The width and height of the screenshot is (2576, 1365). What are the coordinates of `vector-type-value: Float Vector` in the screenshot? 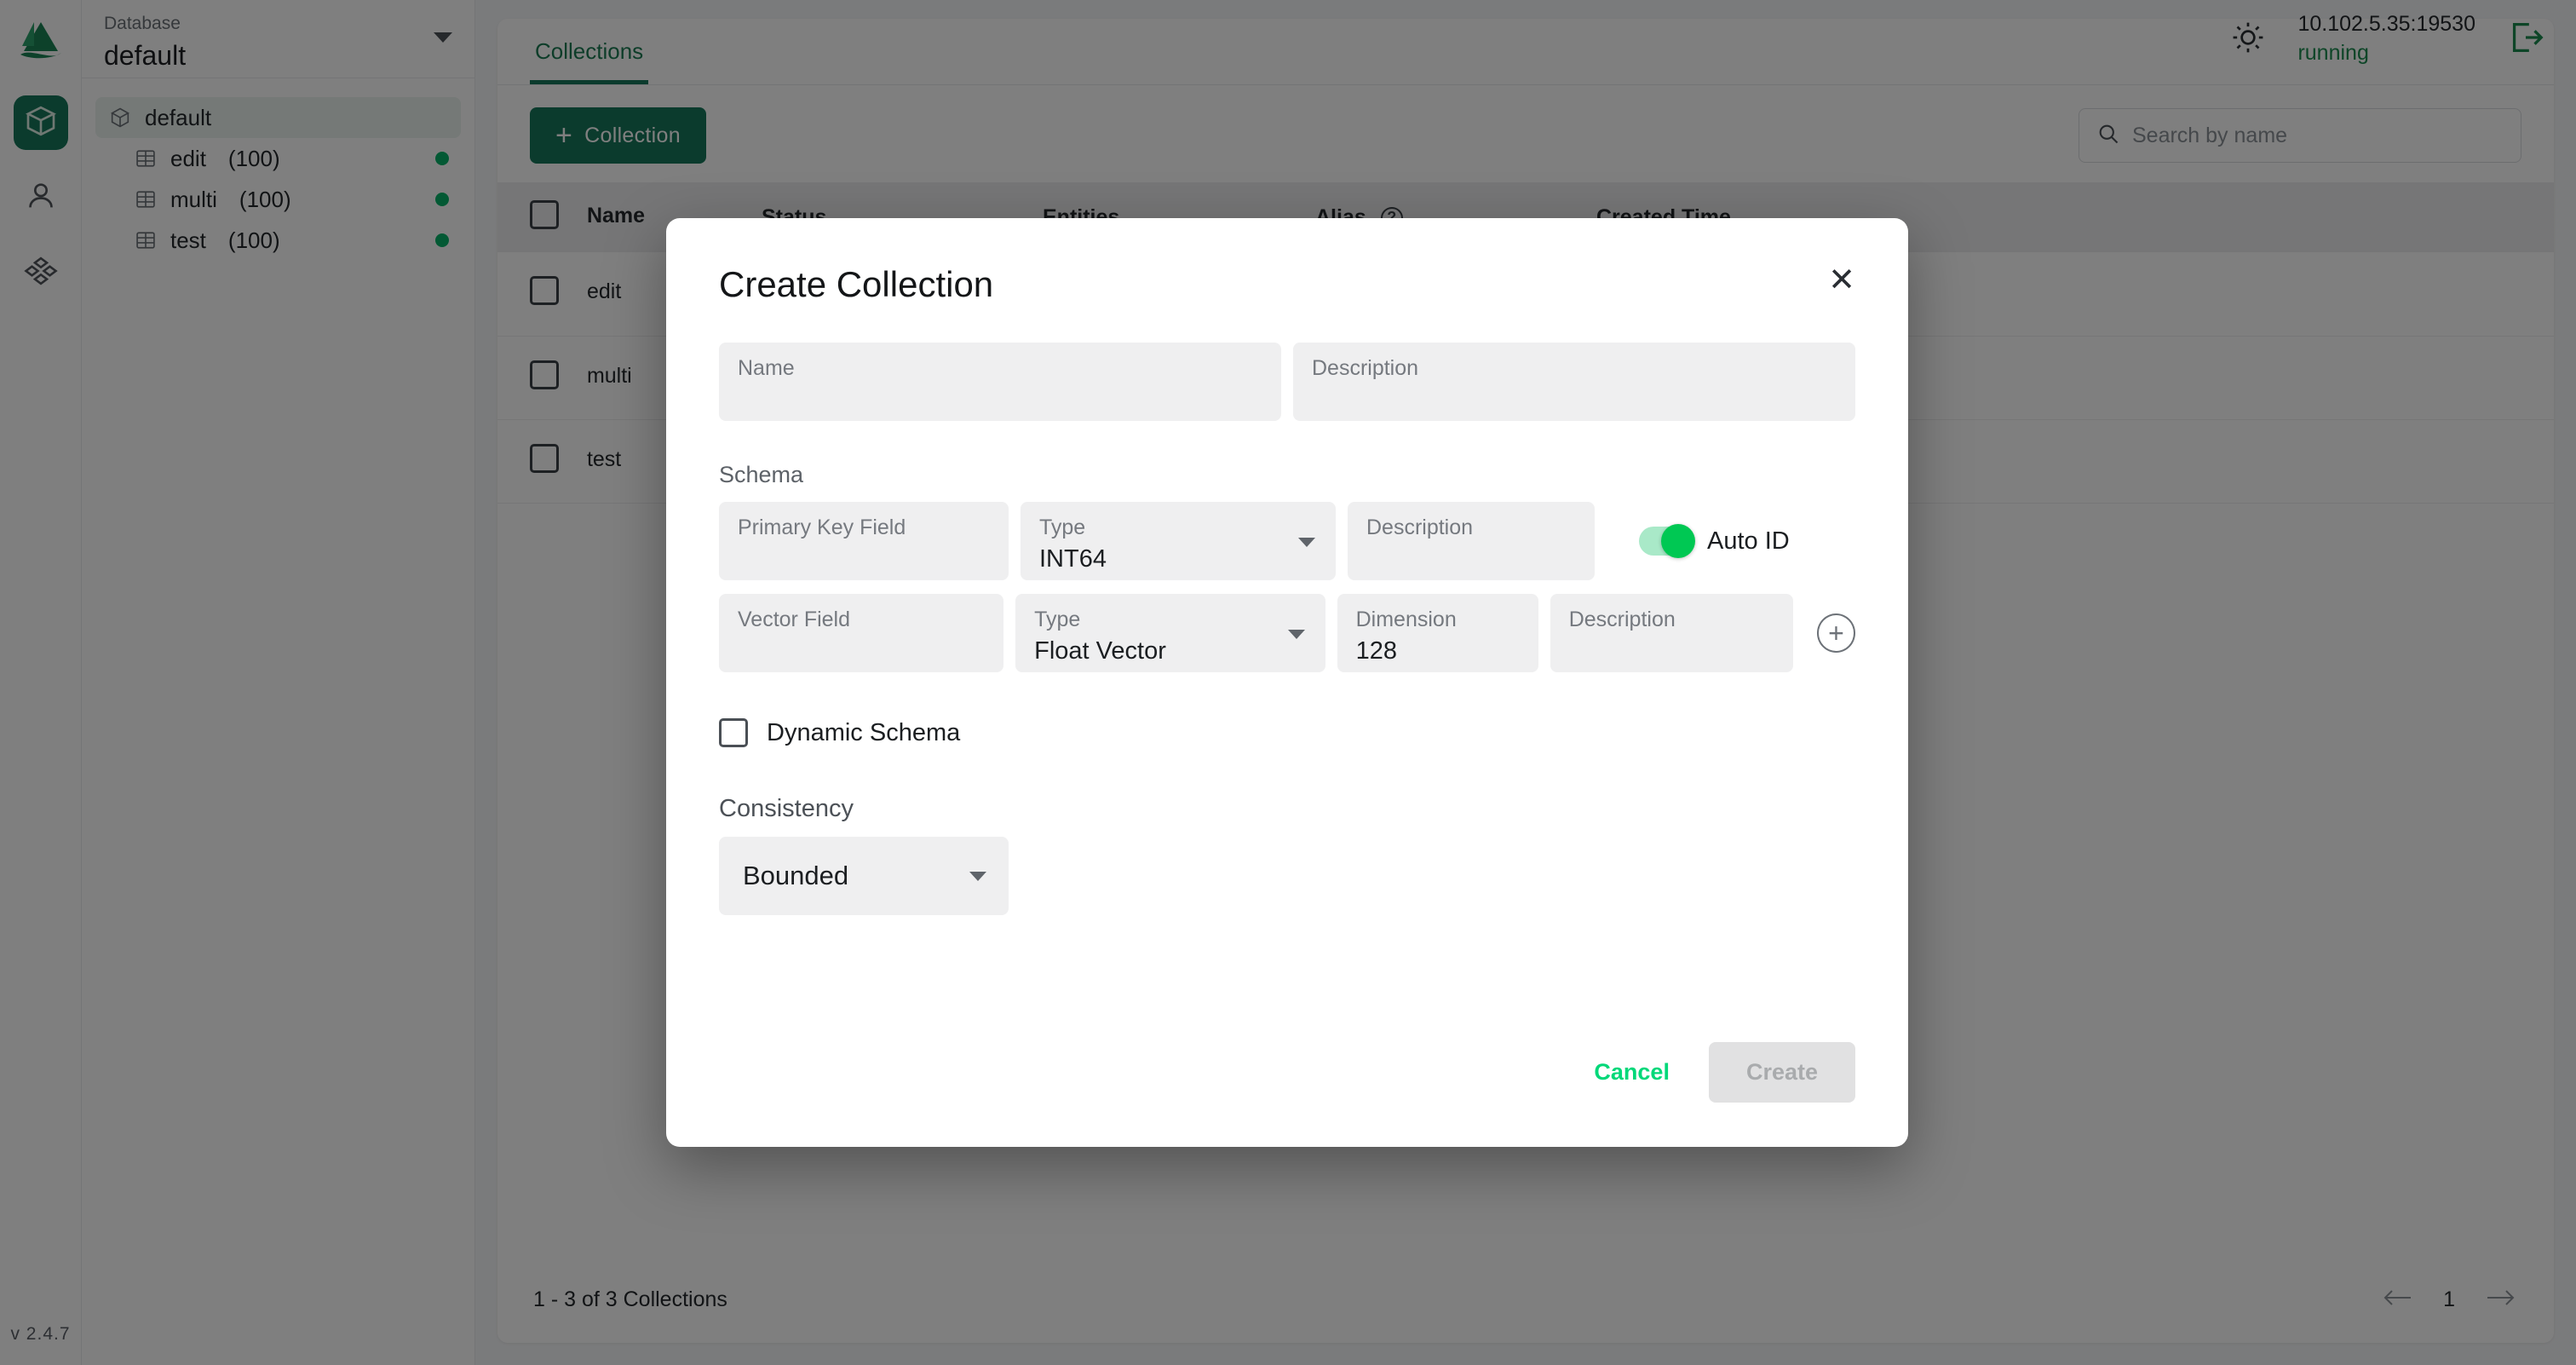 It's located at (1100, 651).